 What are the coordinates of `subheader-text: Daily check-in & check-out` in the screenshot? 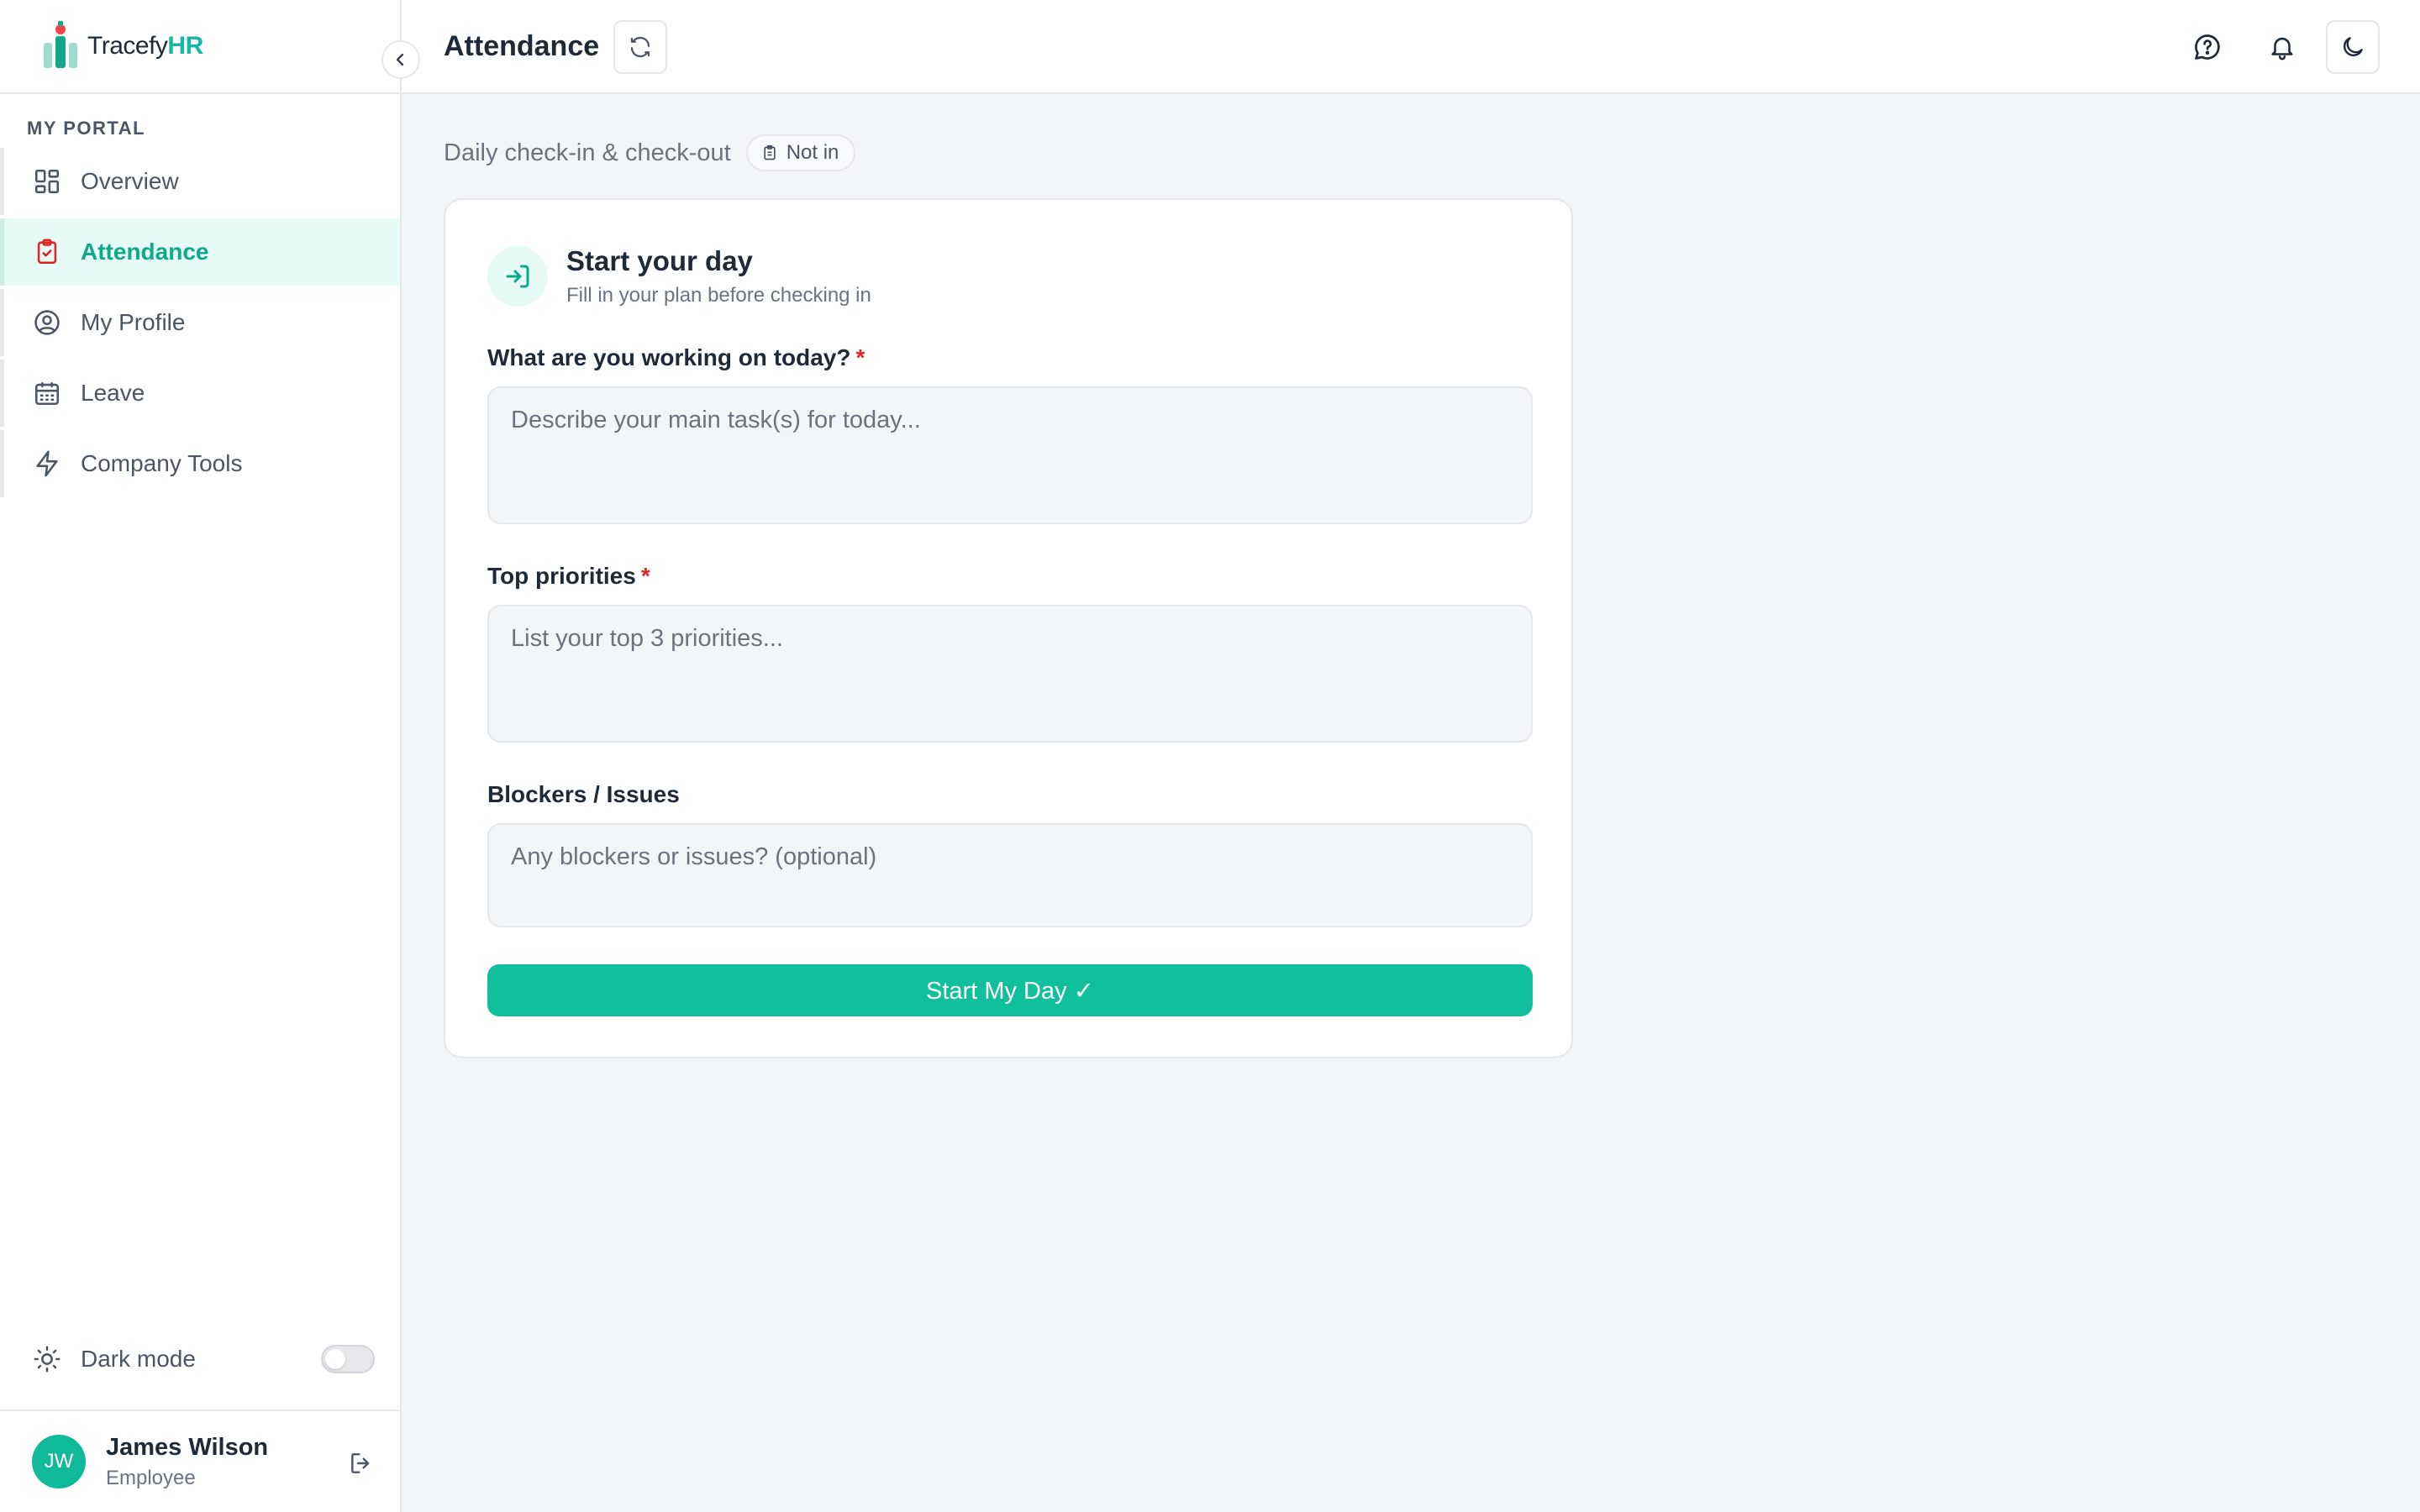 It's located at (587, 152).